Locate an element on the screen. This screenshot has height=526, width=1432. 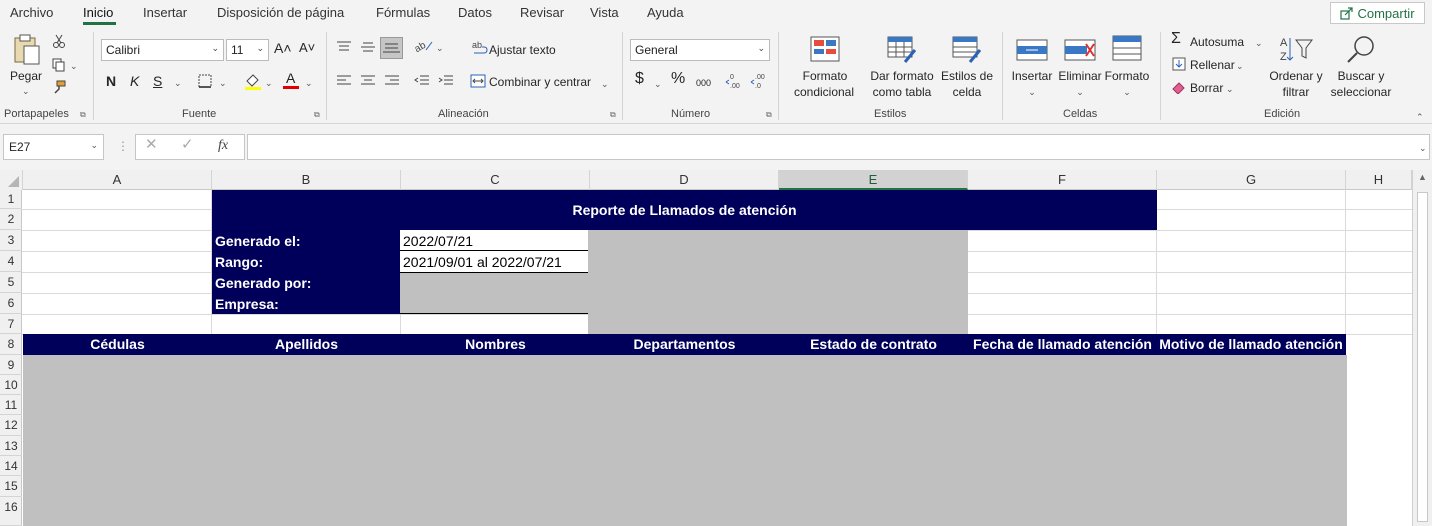
insert-function-button: fx is located at coordinates (223, 146).